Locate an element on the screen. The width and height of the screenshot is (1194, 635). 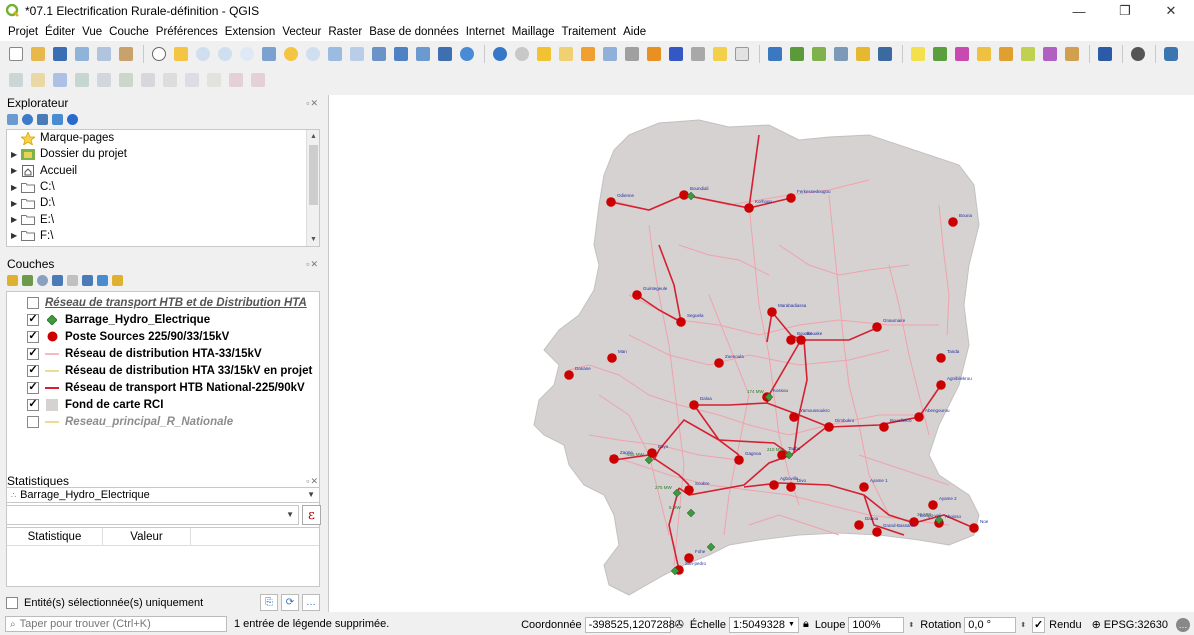
rotation-field: 0,0 ° is located at coordinates (990, 624).